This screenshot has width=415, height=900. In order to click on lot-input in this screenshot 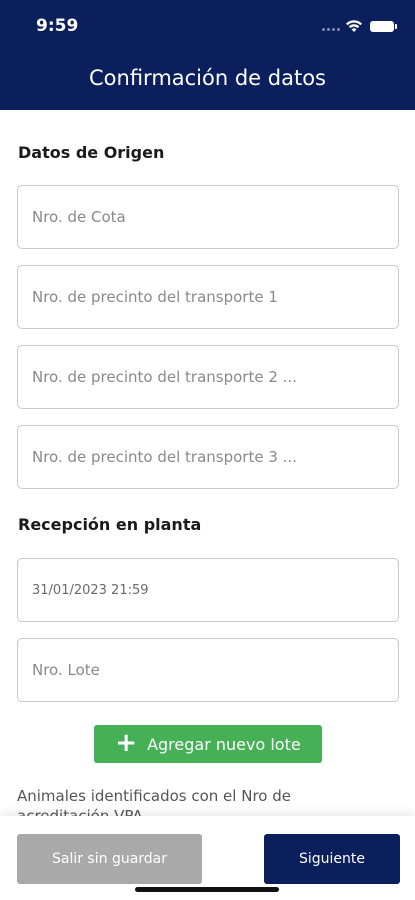, I will do `click(208, 670)`.